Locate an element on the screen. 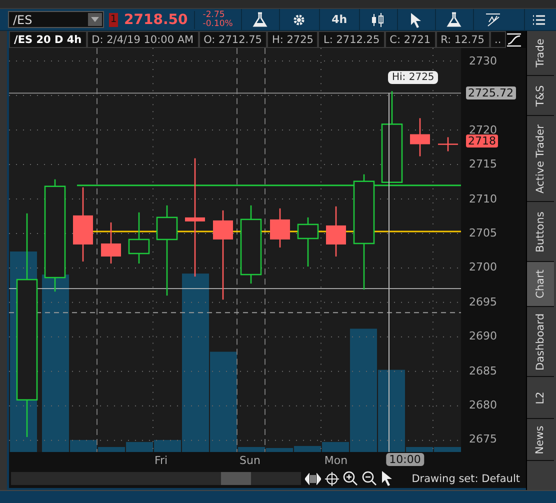 The width and height of the screenshot is (556, 503). study-icon is located at coordinates (514, 39).